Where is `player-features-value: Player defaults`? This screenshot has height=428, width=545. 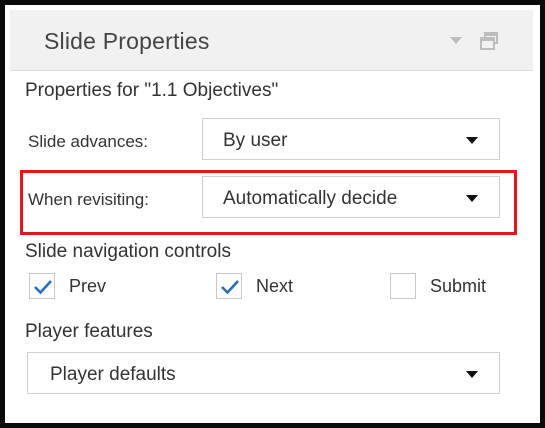
player-features-value: Player defaults is located at coordinates (113, 374).